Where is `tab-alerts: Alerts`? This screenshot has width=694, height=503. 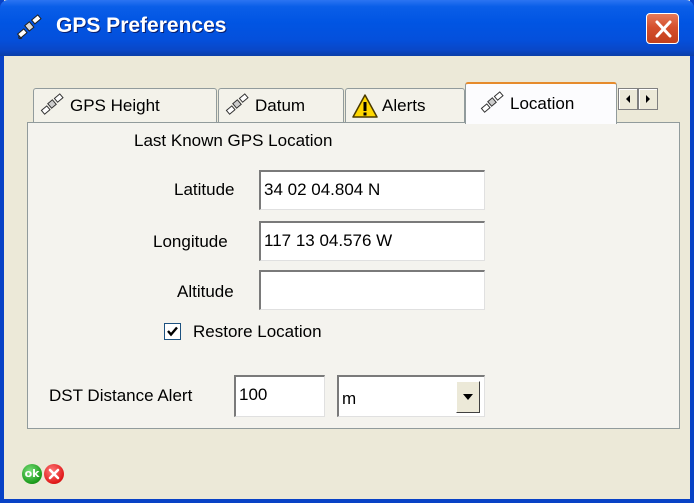
tab-alerts: Alerts is located at coordinates (405, 105).